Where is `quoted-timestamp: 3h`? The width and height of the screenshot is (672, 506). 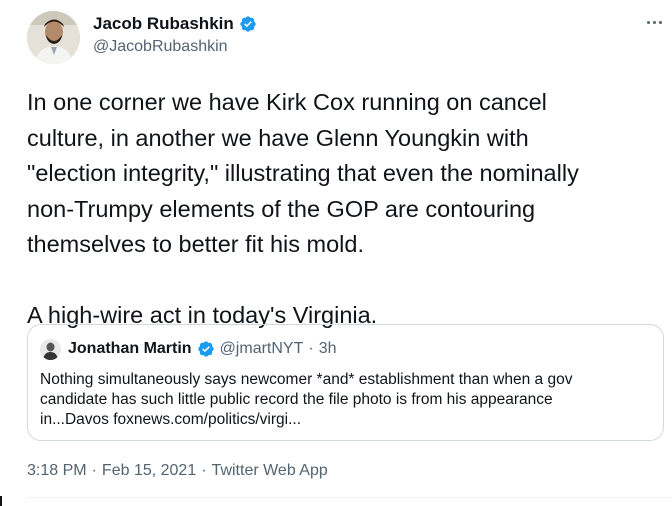 quoted-timestamp: 3h is located at coordinates (328, 349).